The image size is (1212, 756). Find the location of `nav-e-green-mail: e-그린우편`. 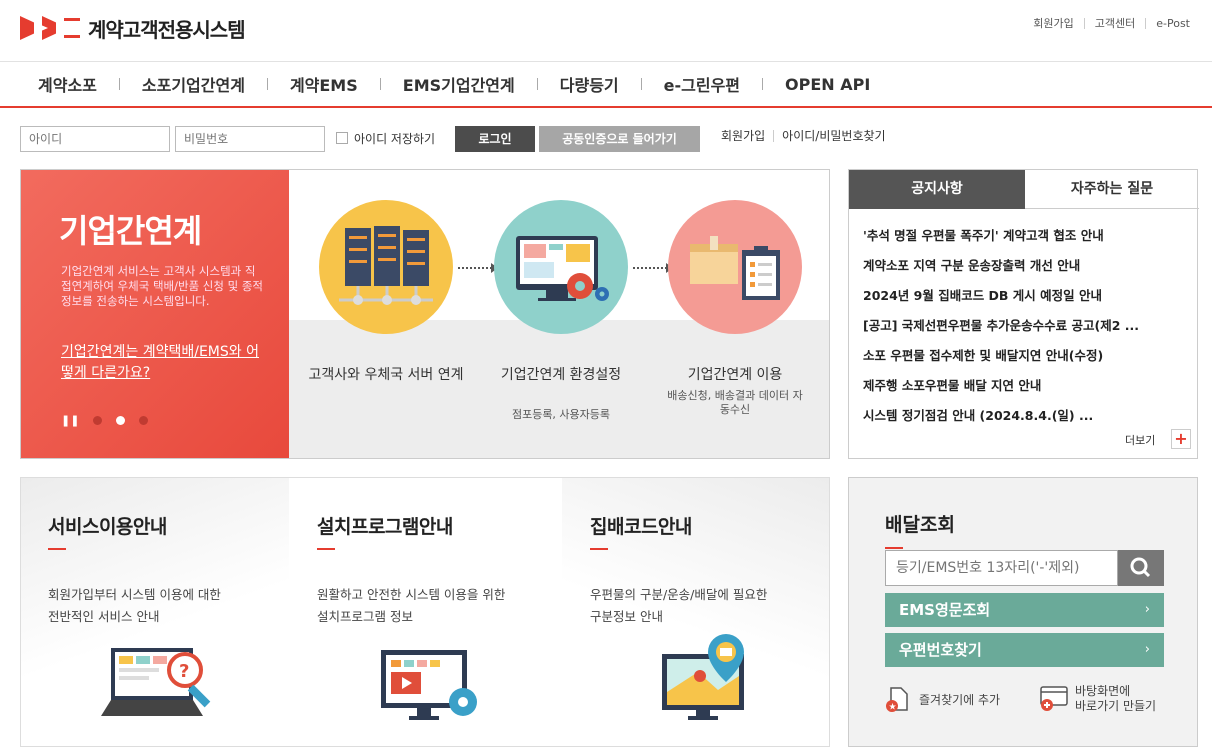

nav-e-green-mail: e-그린우편 is located at coordinates (702, 84).